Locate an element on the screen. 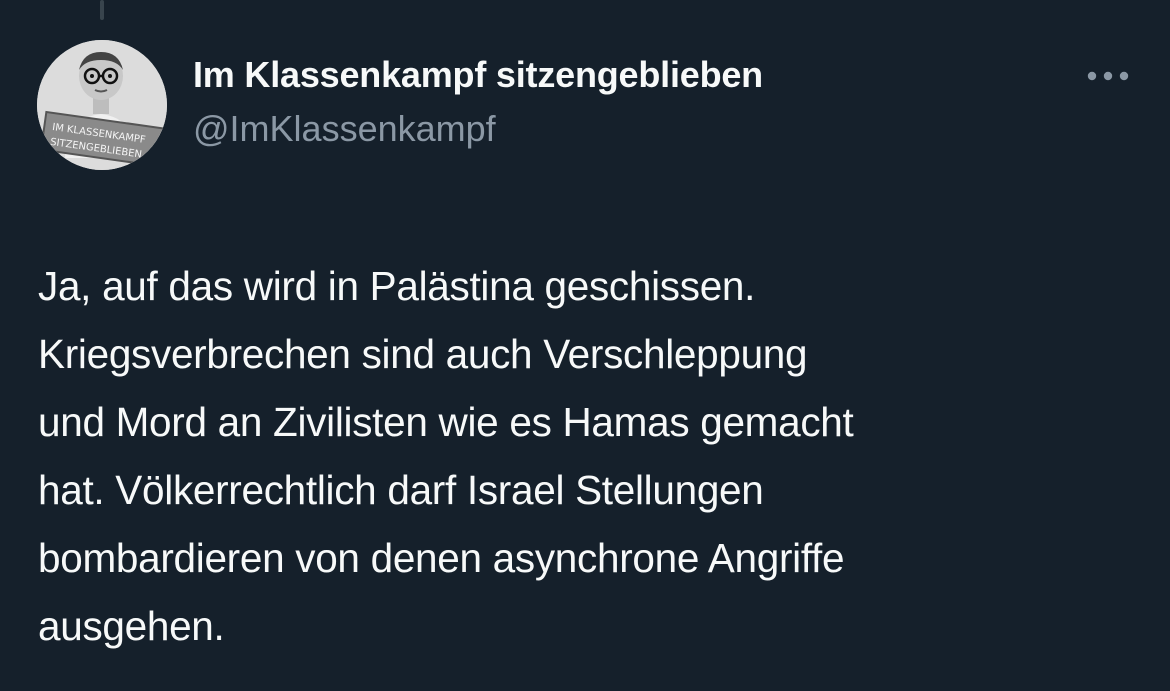 The height and width of the screenshot is (691, 1170). thread-connector-line is located at coordinates (102, 10).